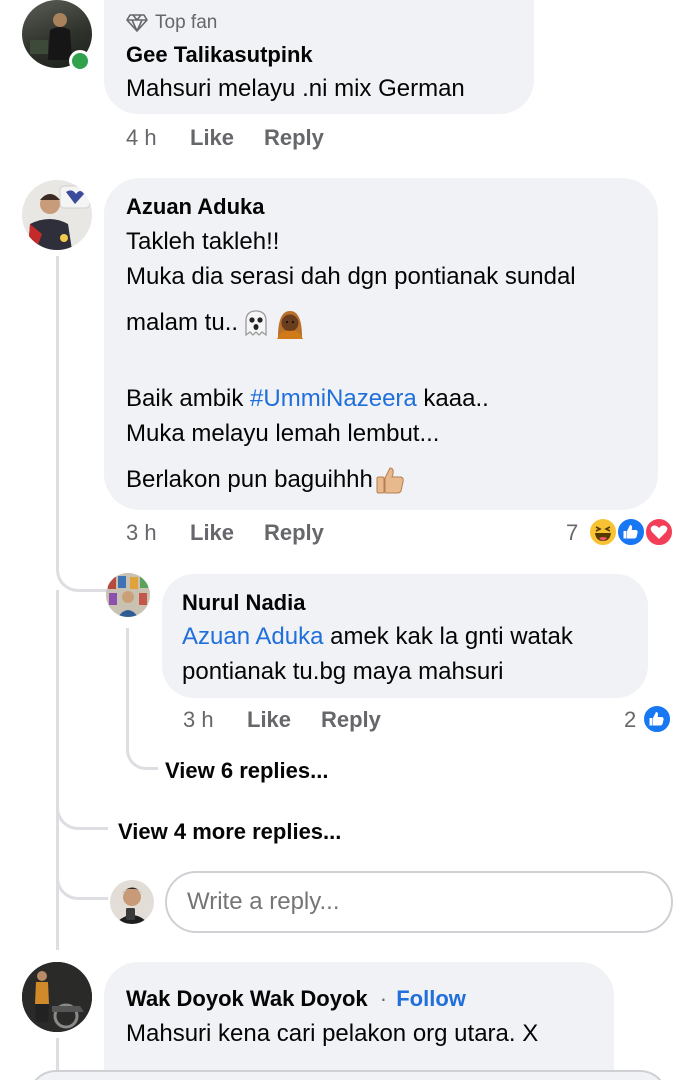 This screenshot has height=1080, width=695. I want to click on reply-text-fragment: amek kak la gnti watak, so click(448, 636).